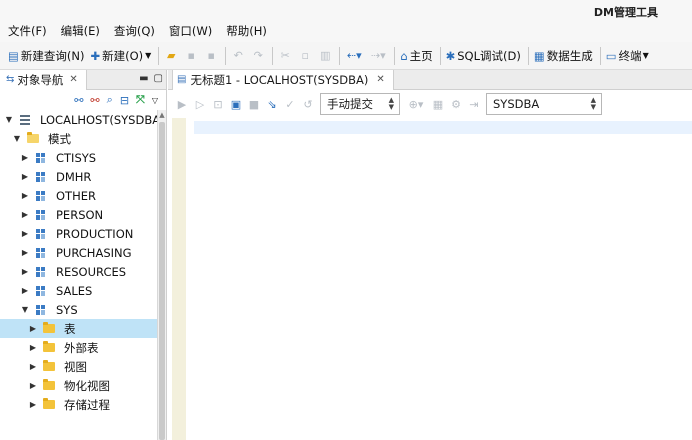 The height and width of the screenshot is (440, 692). What do you see at coordinates (325, 56) in the screenshot?
I see `delete-icon: ▥` at bounding box center [325, 56].